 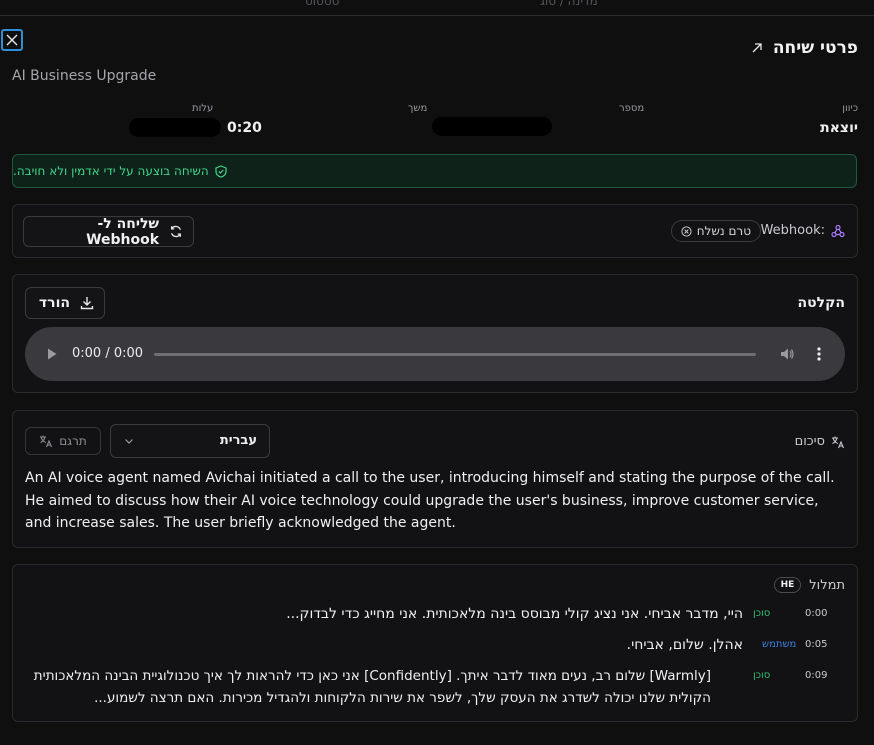 I want to click on transcript-lang-badge: HE, so click(x=787, y=585).